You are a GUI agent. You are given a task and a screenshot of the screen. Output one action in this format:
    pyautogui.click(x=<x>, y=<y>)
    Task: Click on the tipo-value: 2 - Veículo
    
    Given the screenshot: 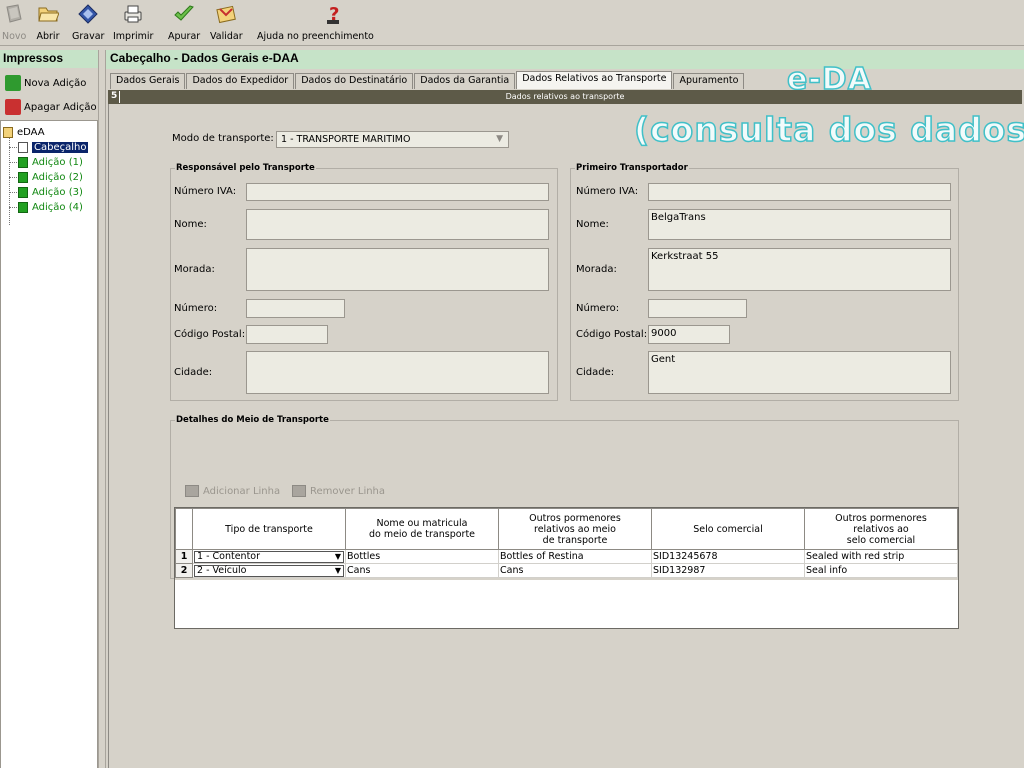 What is the action you would take?
    pyautogui.click(x=222, y=570)
    